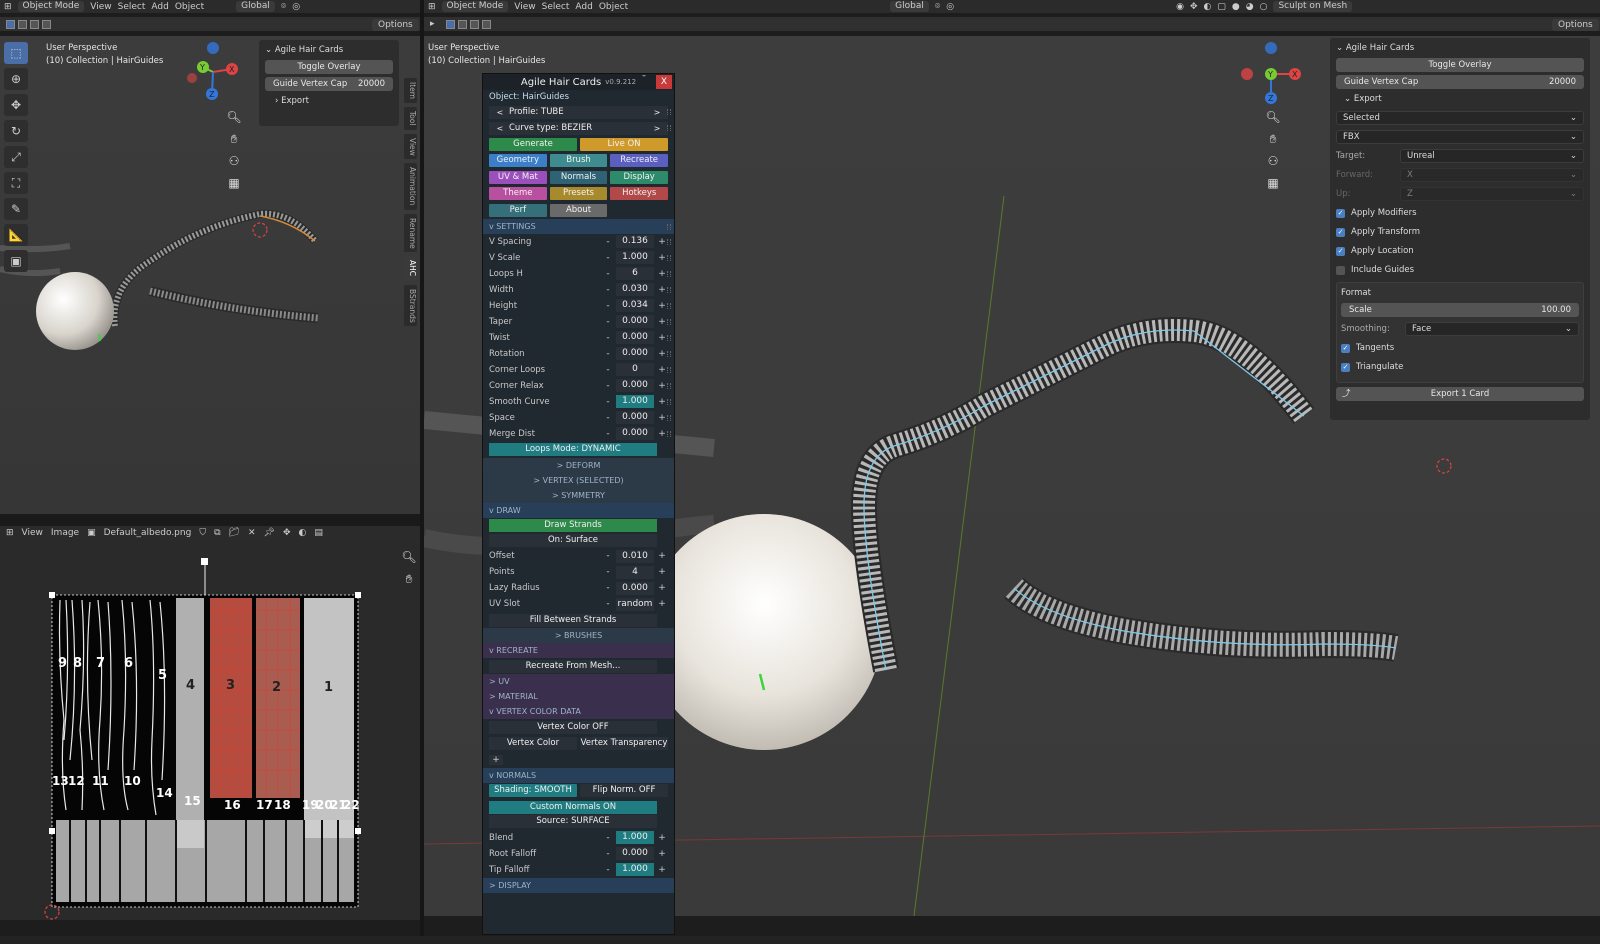 This screenshot has height=944, width=1600. I want to click on normal-field-value: 0.000, so click(635, 853).